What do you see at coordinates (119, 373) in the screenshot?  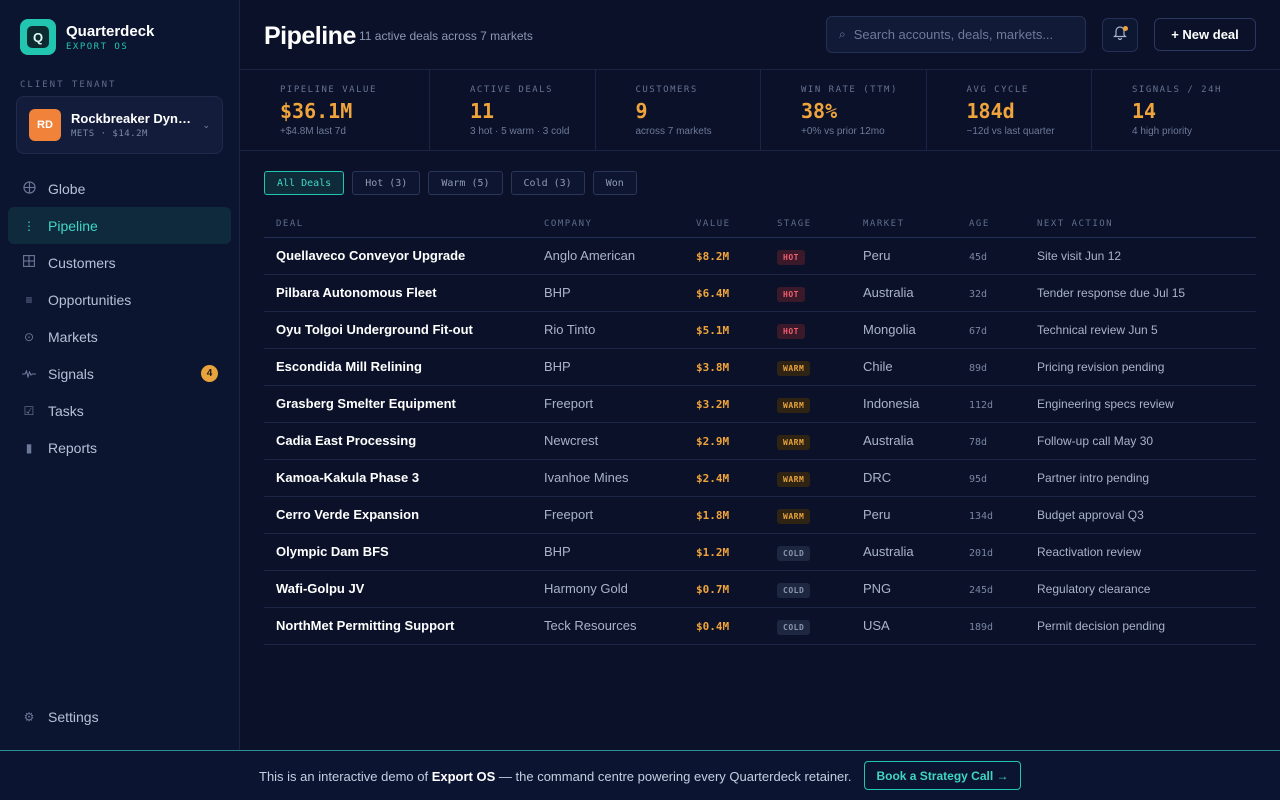 I see `sidebar-item-signals: Signals 4` at bounding box center [119, 373].